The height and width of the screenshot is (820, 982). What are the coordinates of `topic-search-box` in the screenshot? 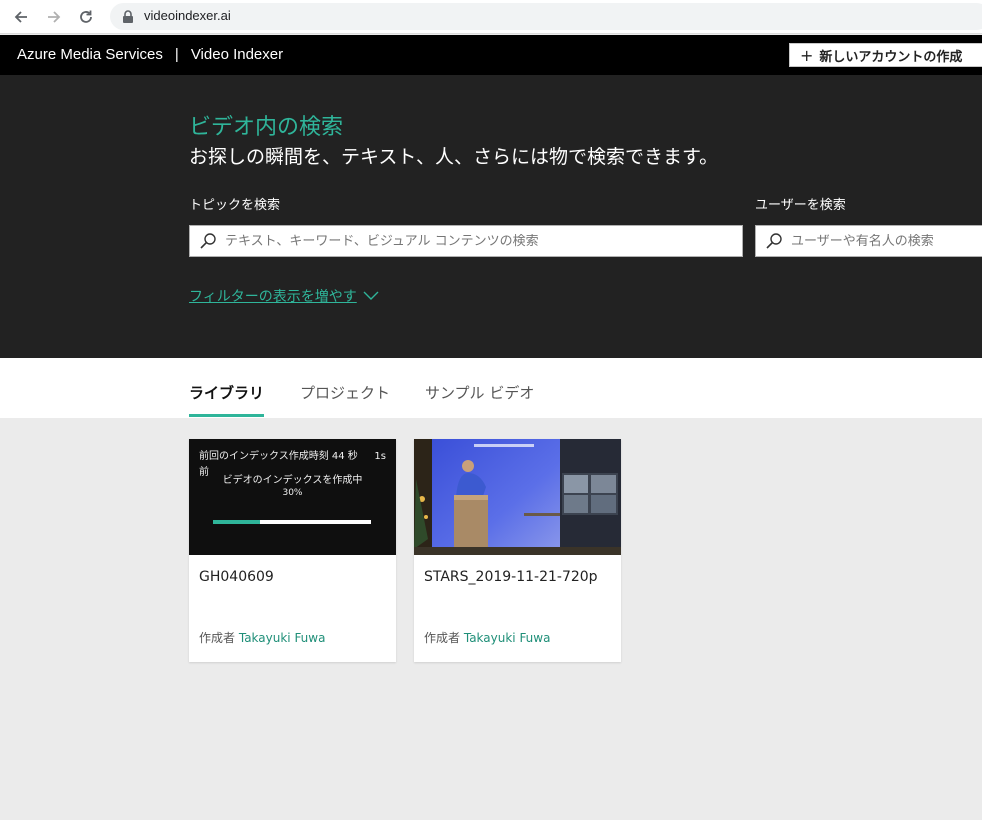 It's located at (466, 241).